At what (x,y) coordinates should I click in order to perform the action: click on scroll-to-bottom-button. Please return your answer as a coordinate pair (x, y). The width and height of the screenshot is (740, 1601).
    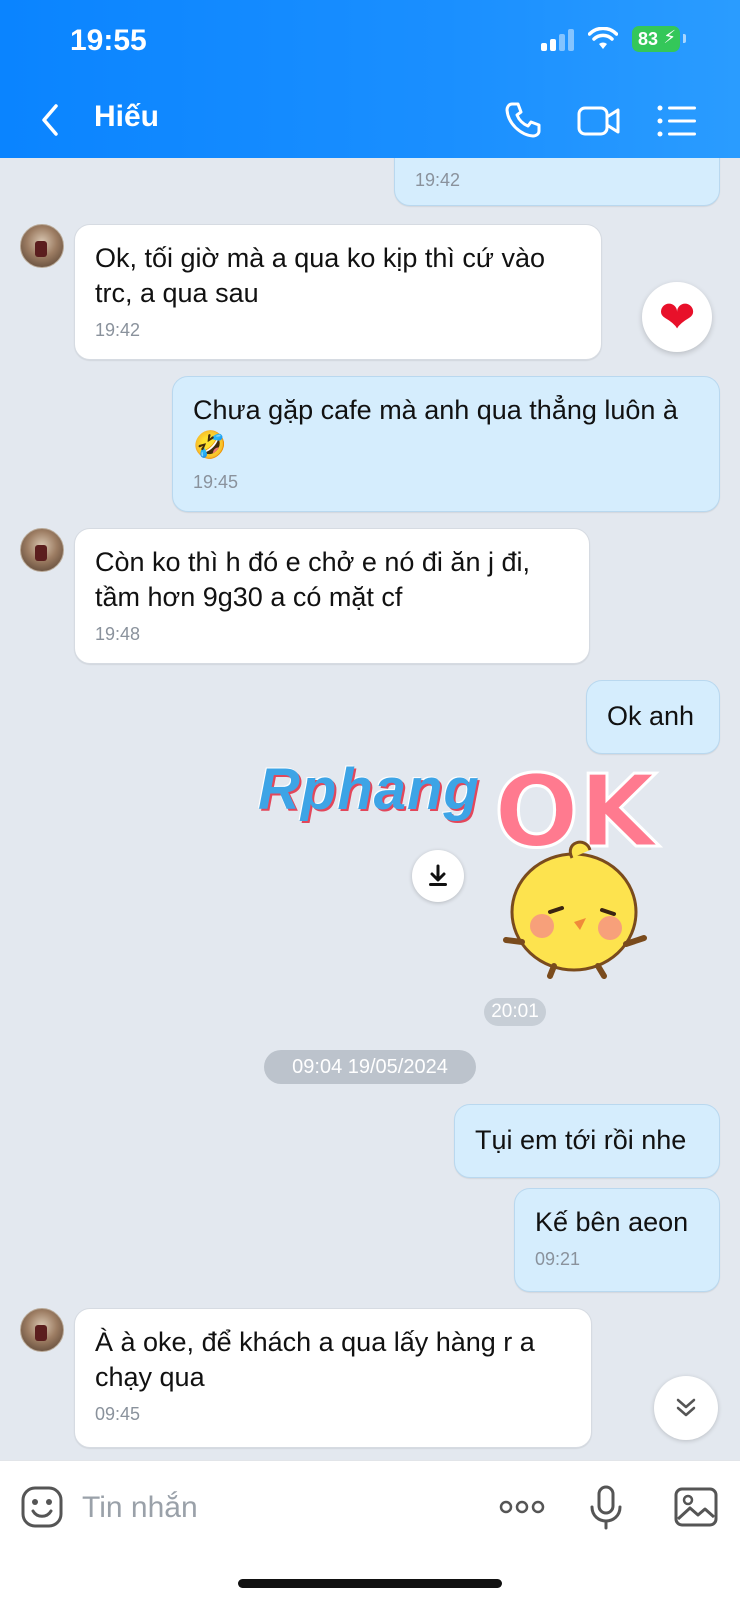
    Looking at the image, I should click on (686, 1408).